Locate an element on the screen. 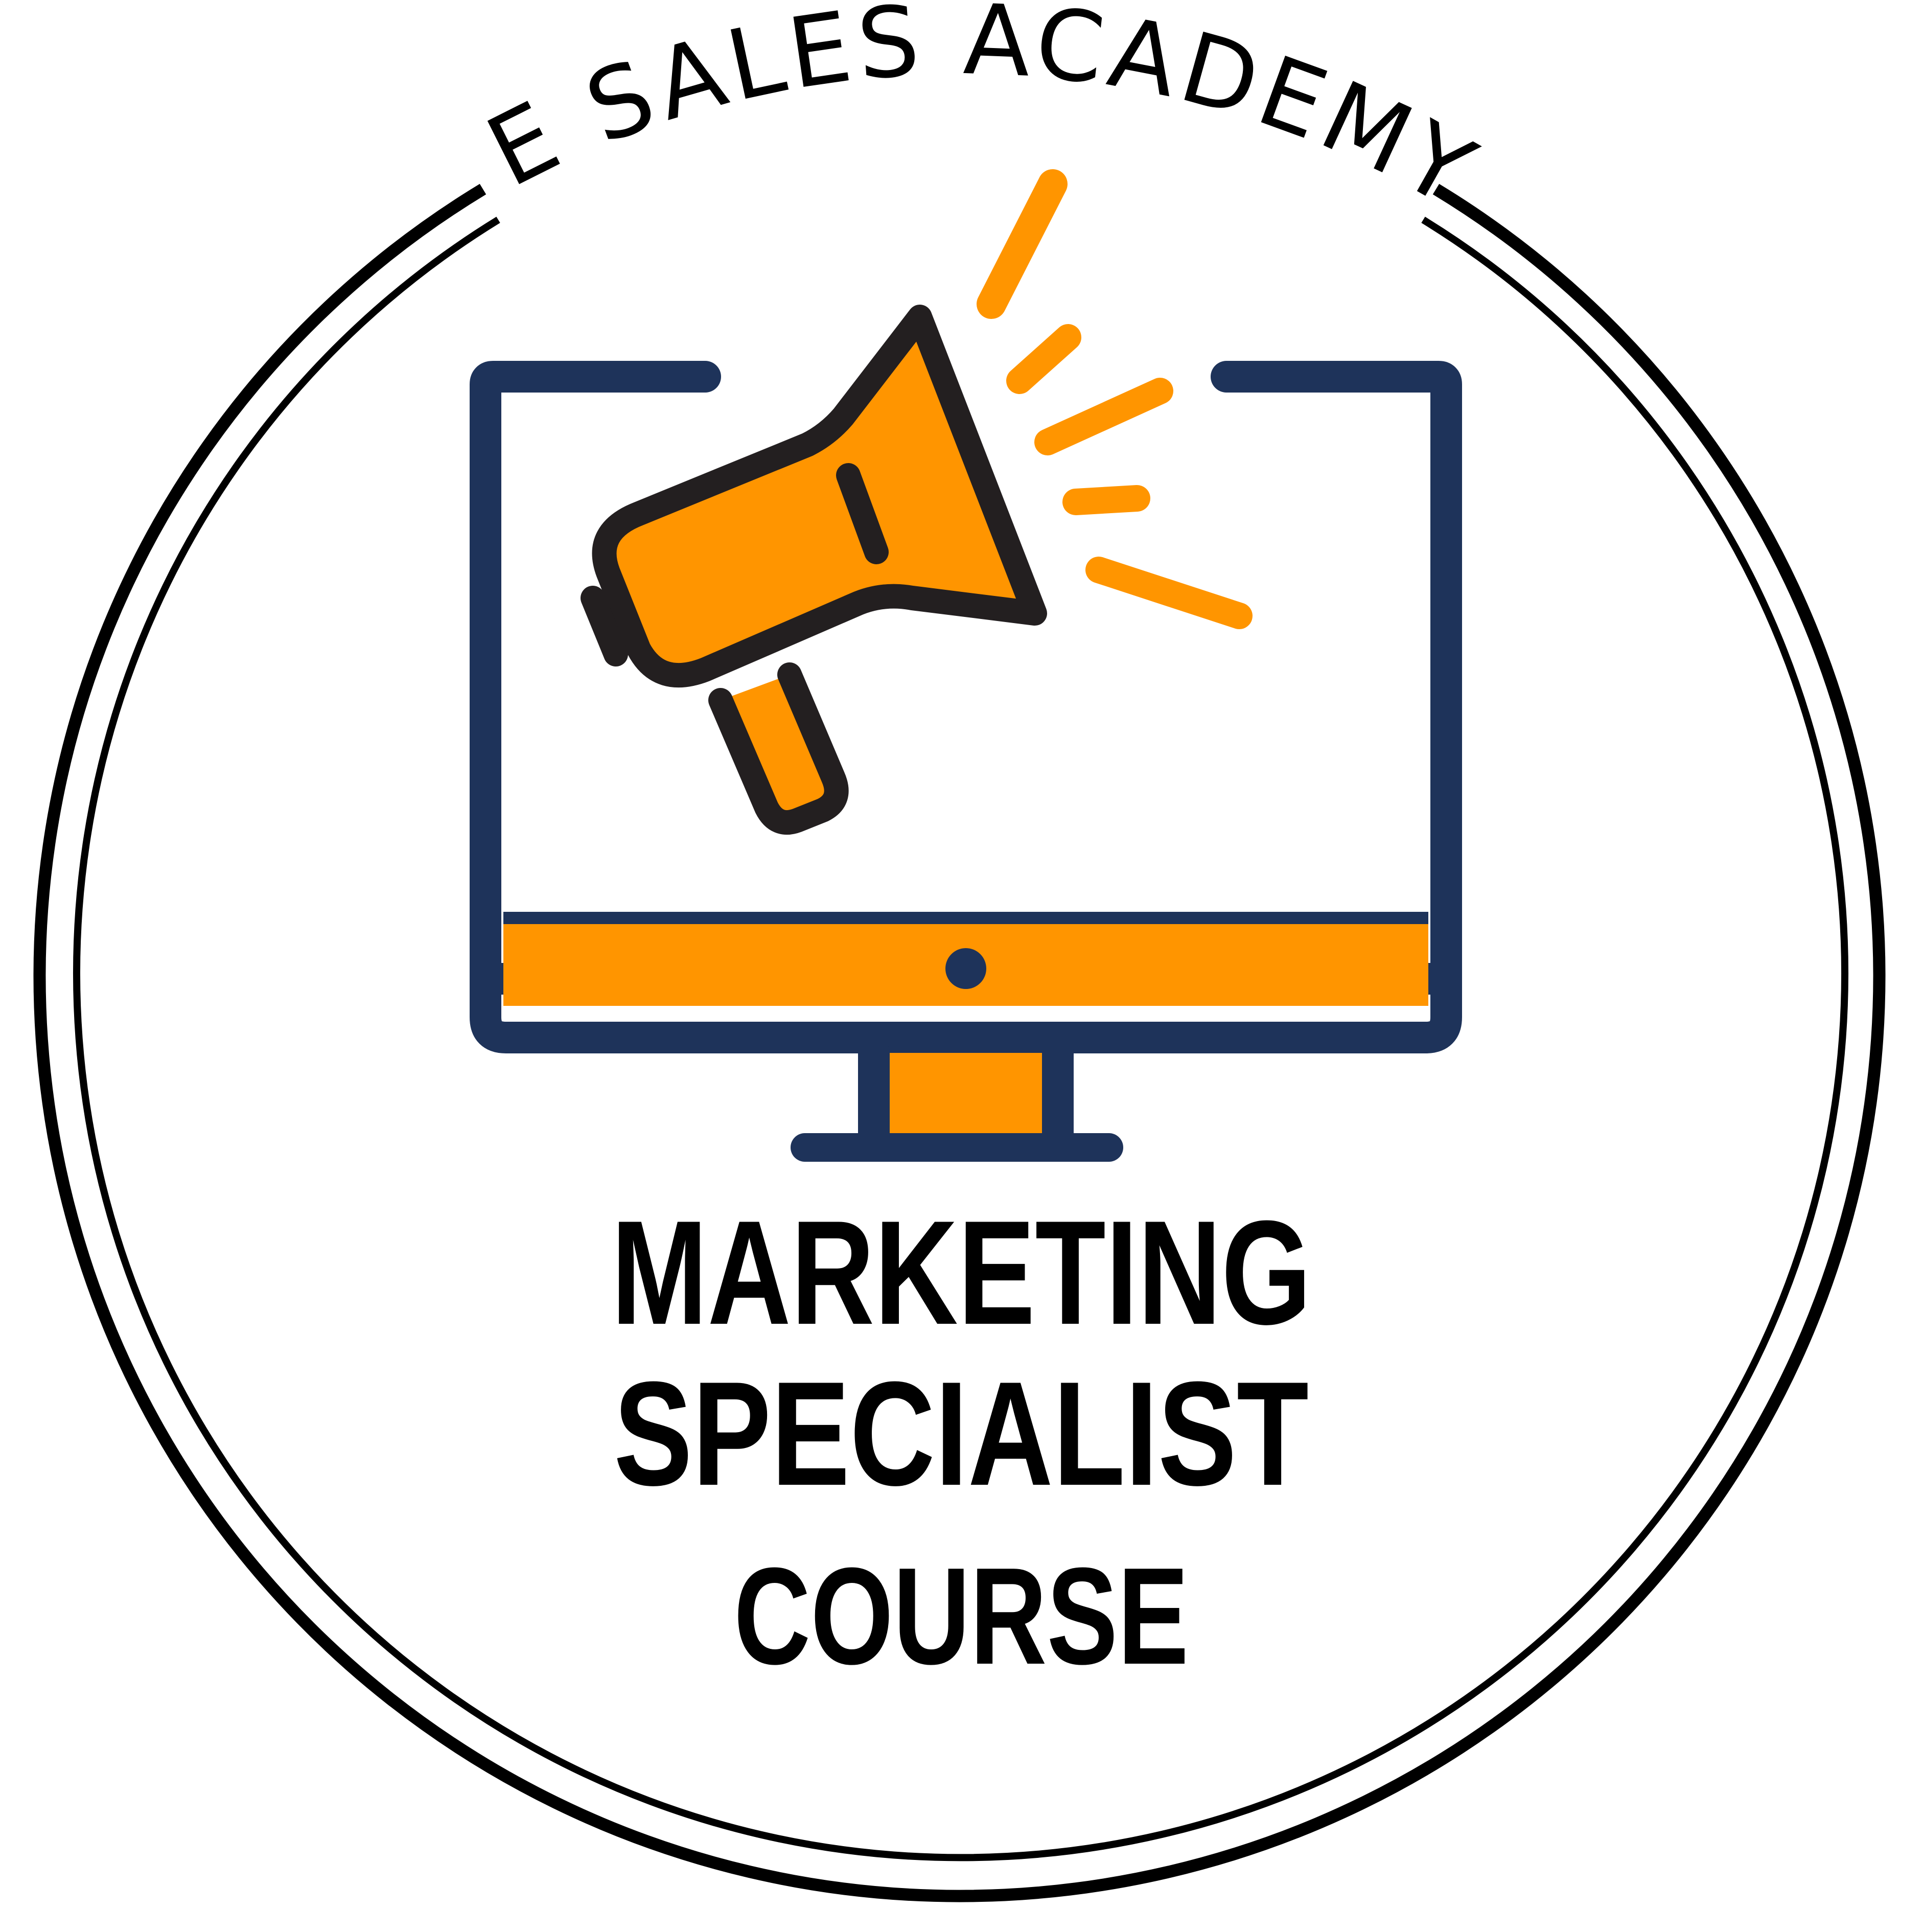 This screenshot has width=1923, height=1932. academy-arc-text: THE SALES ACADEMY'S is located at coordinates (748, 115).